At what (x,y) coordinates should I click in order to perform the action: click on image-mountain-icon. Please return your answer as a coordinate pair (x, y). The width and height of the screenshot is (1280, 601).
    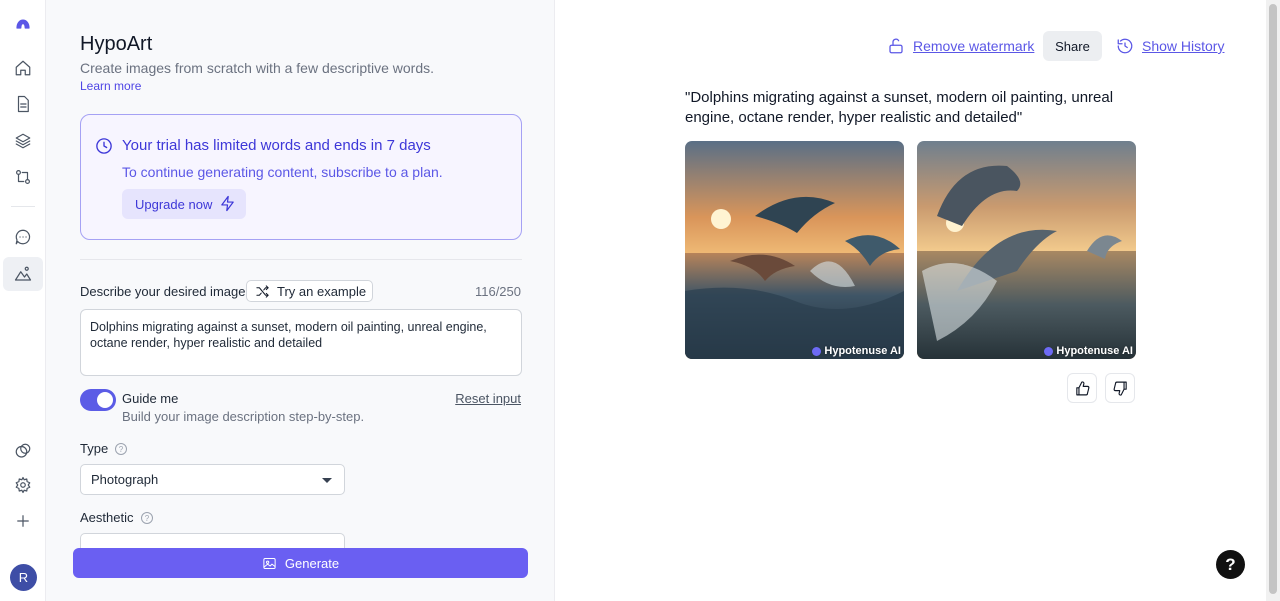
    Looking at the image, I should click on (23, 274).